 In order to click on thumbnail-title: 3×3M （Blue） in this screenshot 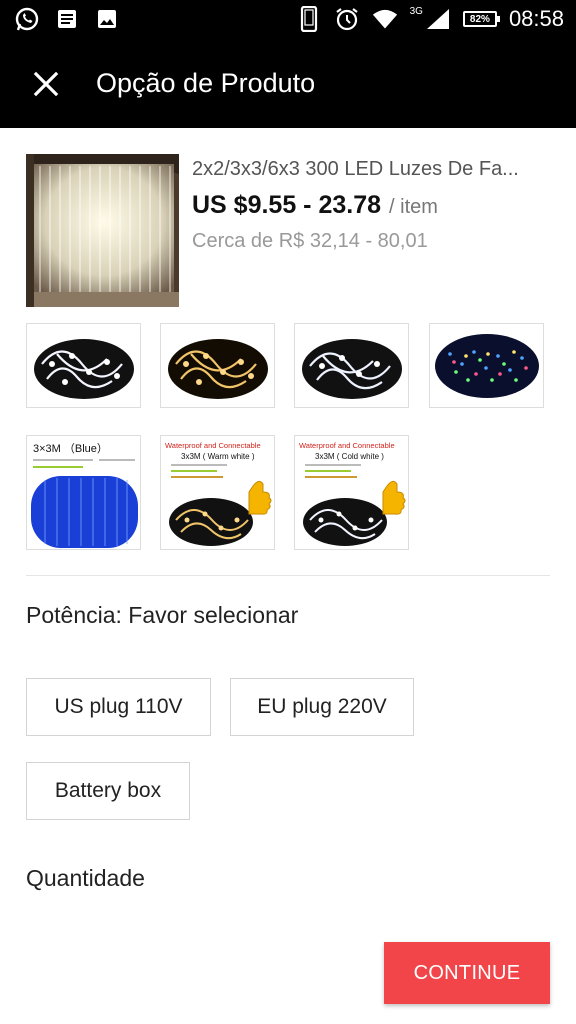, I will do `click(70, 448)`.